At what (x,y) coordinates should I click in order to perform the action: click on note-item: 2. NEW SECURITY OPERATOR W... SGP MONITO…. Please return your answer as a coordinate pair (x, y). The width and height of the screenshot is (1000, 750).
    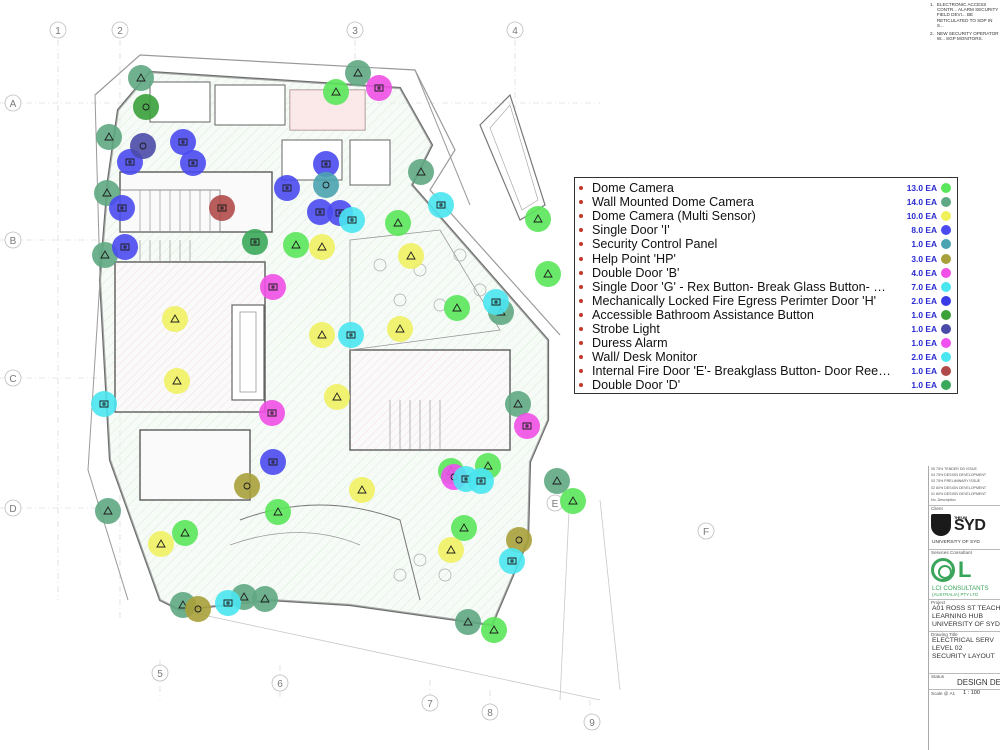
    Looking at the image, I should click on (965, 36).